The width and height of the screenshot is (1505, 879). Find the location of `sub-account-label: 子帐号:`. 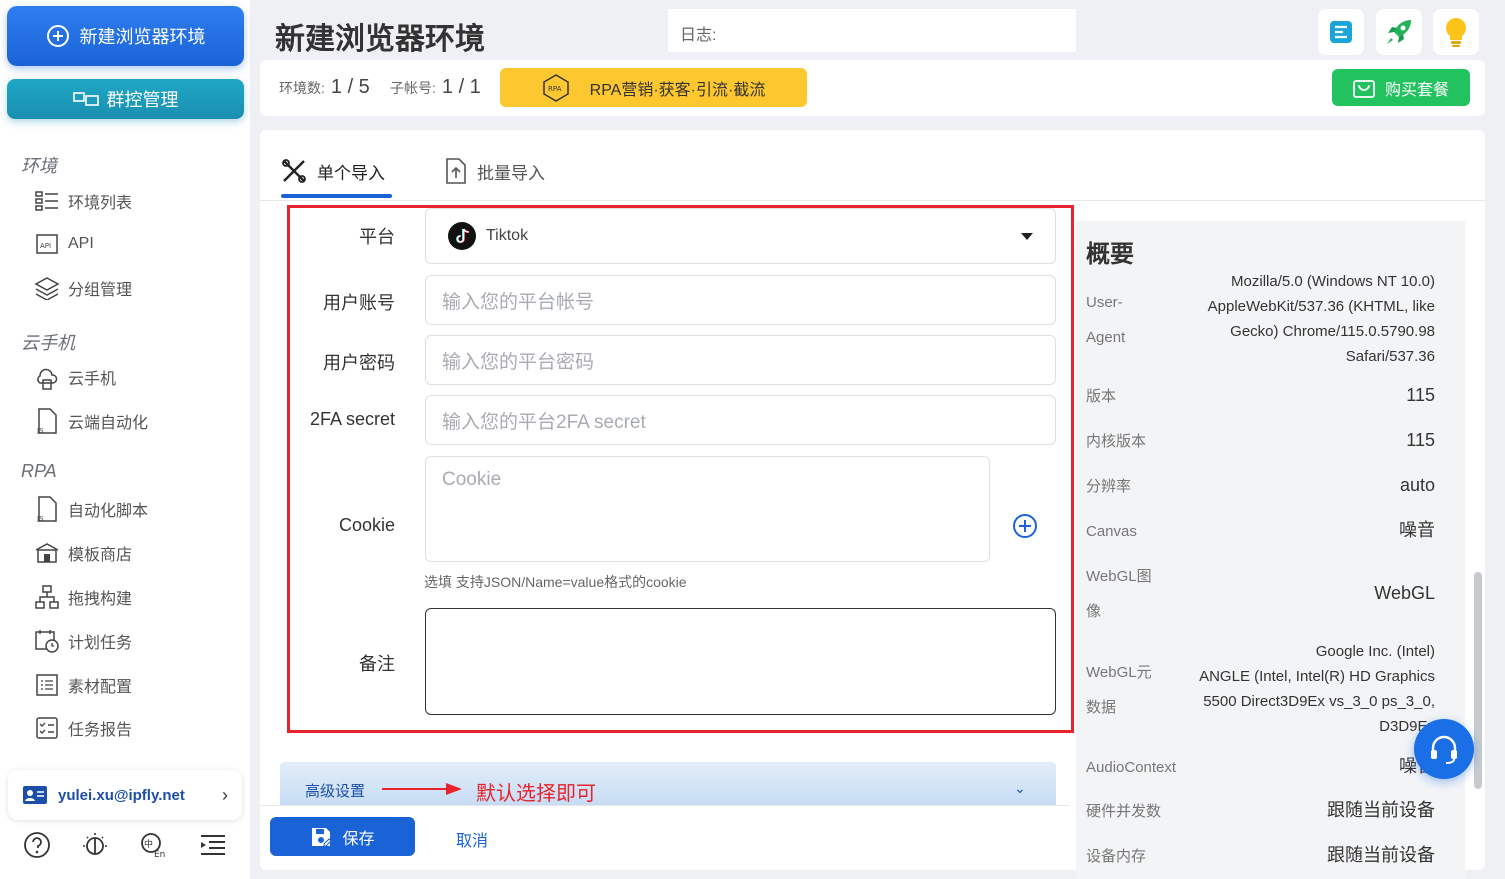

sub-account-label: 子帐号: is located at coordinates (413, 88).